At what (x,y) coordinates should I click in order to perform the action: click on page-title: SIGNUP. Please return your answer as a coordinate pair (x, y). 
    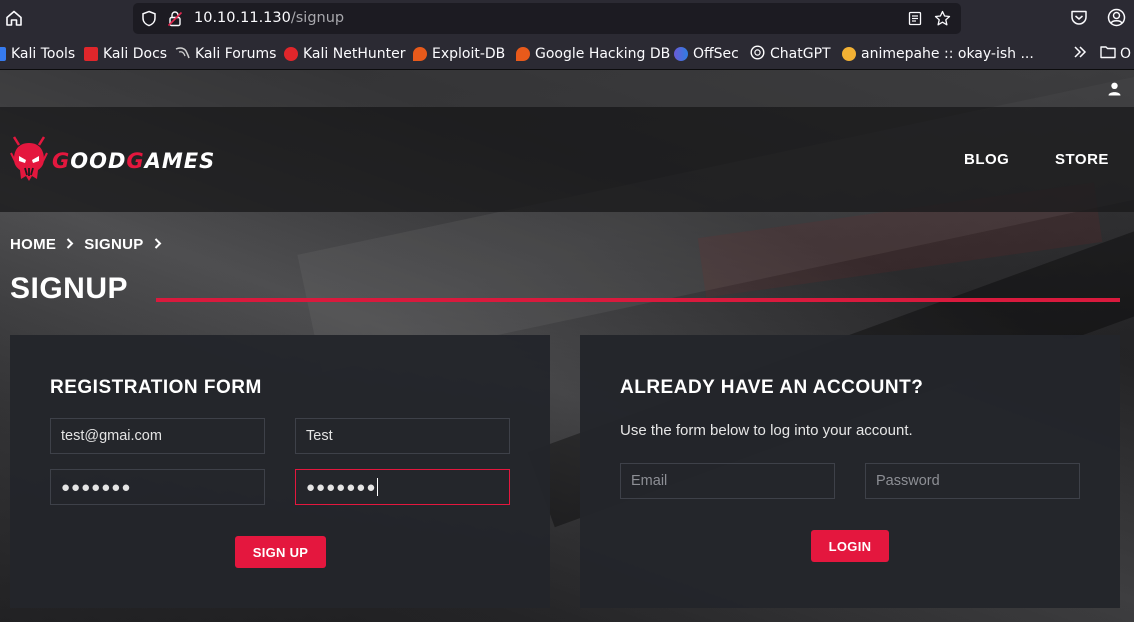
    Looking at the image, I should click on (69, 288).